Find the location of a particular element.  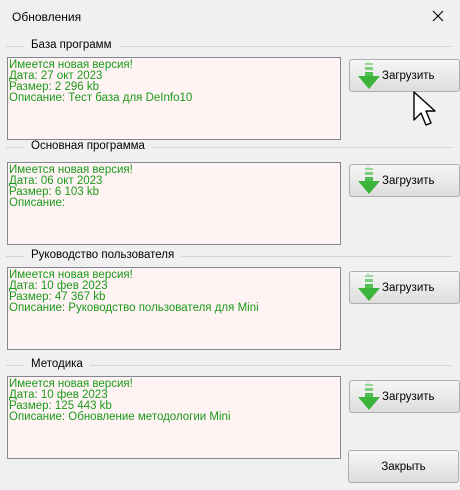

info-line-description: Описание: Обновление методологии Mini is located at coordinates (120, 417).